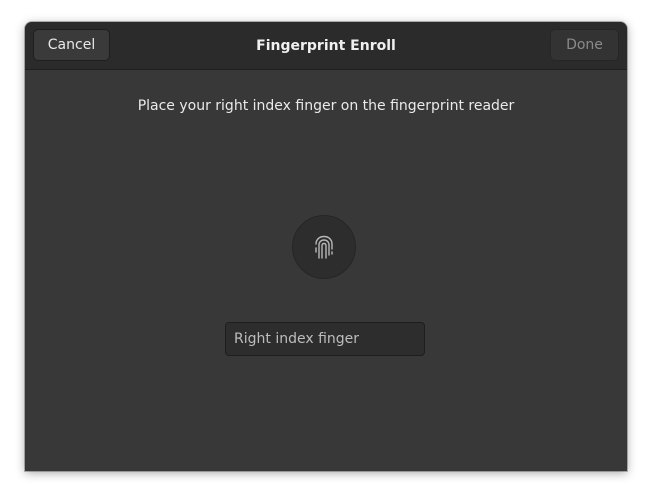 Image resolution: width=652 pixels, height=499 pixels. I want to click on dialog-title: Fingerprint Enroll, so click(326, 45).